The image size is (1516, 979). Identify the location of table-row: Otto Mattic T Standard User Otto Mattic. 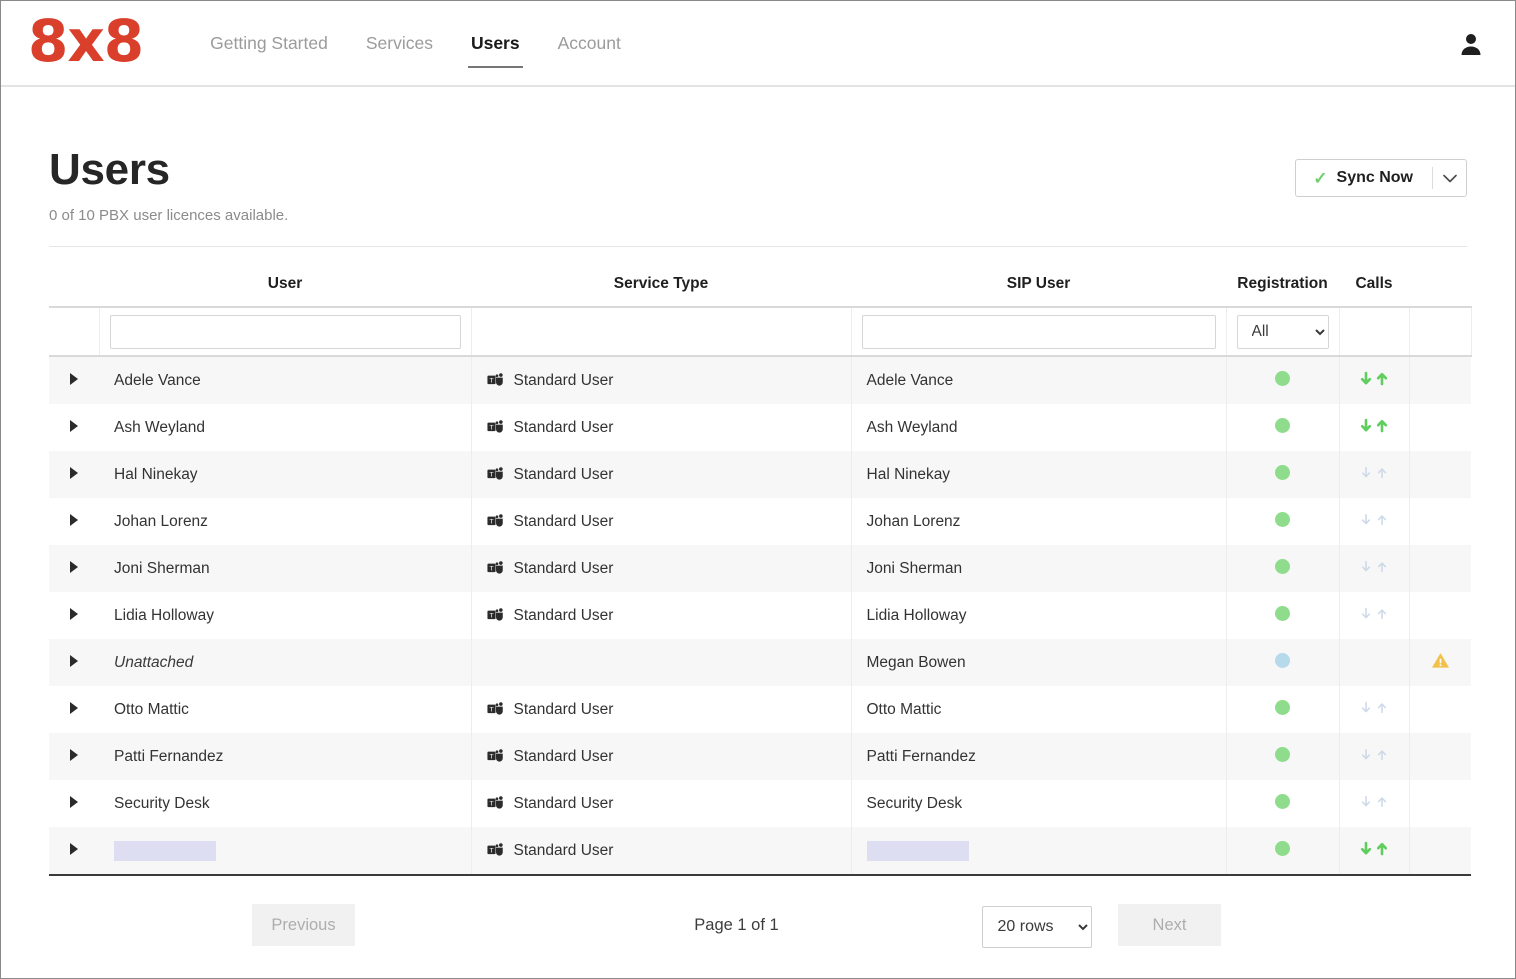
(760, 710).